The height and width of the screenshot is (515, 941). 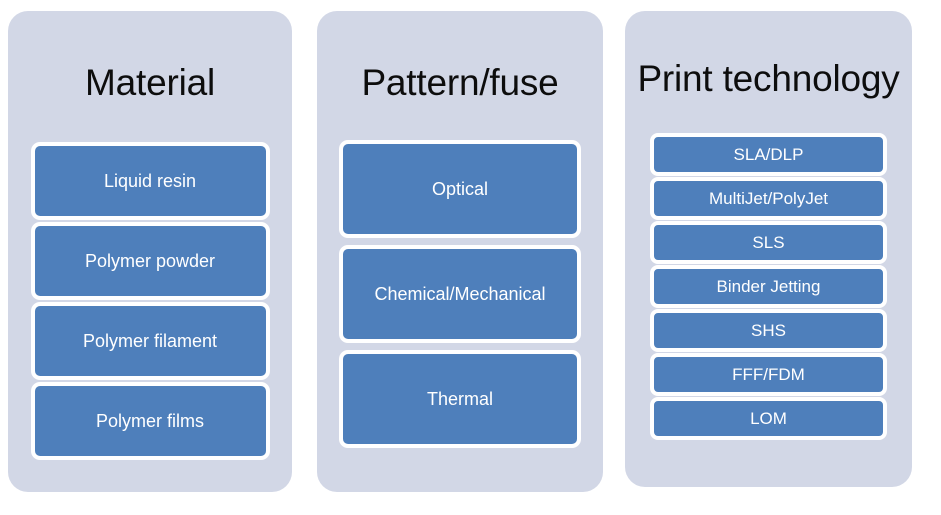 I want to click on item-card-lom: LOM, so click(x=768, y=419).